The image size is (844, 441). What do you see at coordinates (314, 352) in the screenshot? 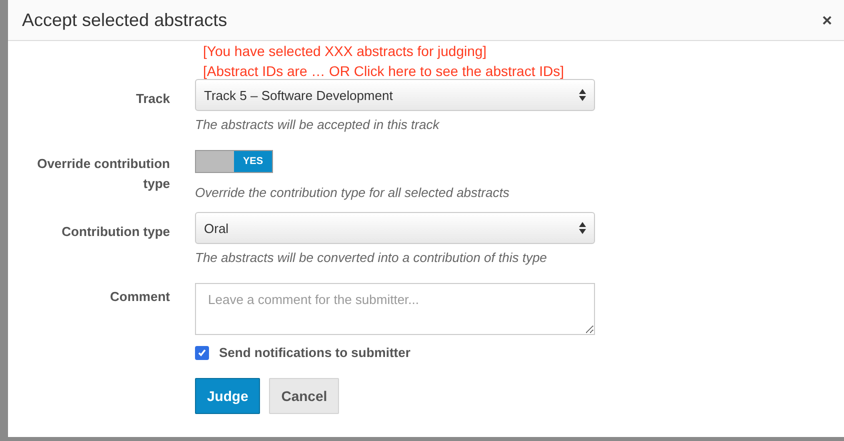
I see `checkbox-label: Send notifications to submitter` at bounding box center [314, 352].